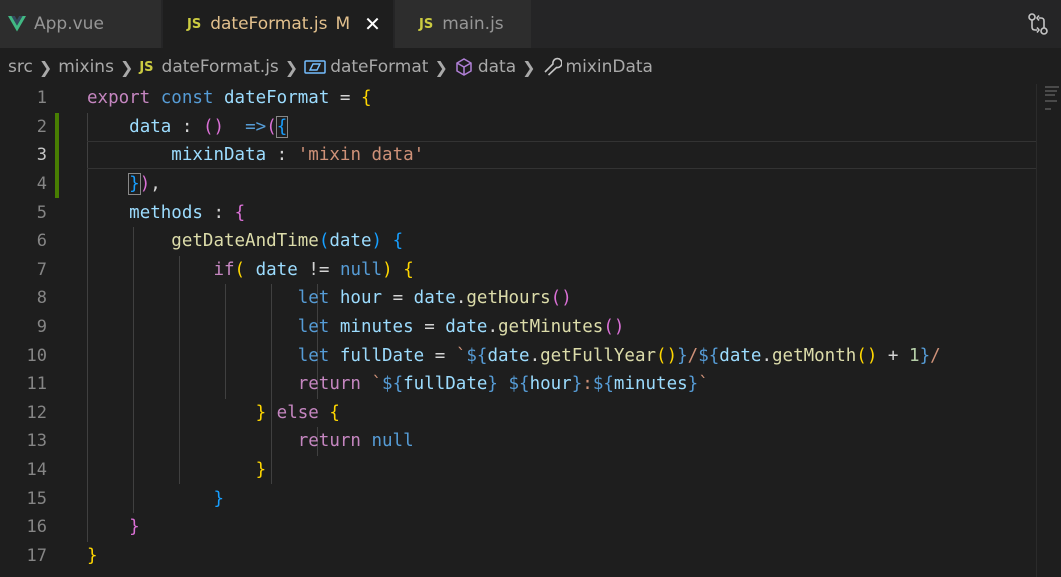 Image resolution: width=1061 pixels, height=577 pixels. Describe the element at coordinates (464, 67) in the screenshot. I see `cube-icon` at that location.